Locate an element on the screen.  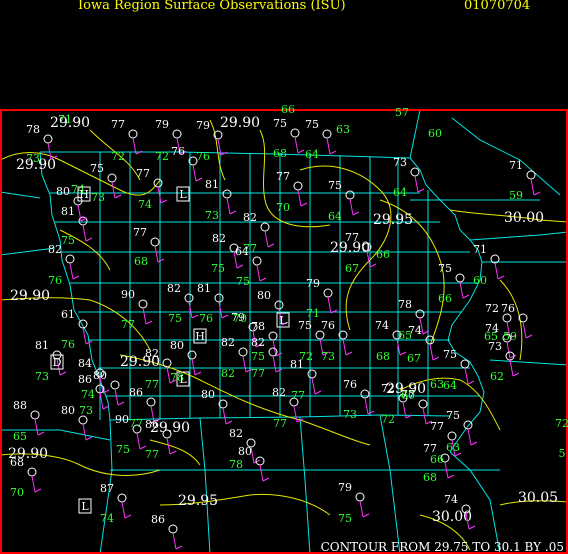
dewpoint-value: 78 is located at coordinates (236, 464).